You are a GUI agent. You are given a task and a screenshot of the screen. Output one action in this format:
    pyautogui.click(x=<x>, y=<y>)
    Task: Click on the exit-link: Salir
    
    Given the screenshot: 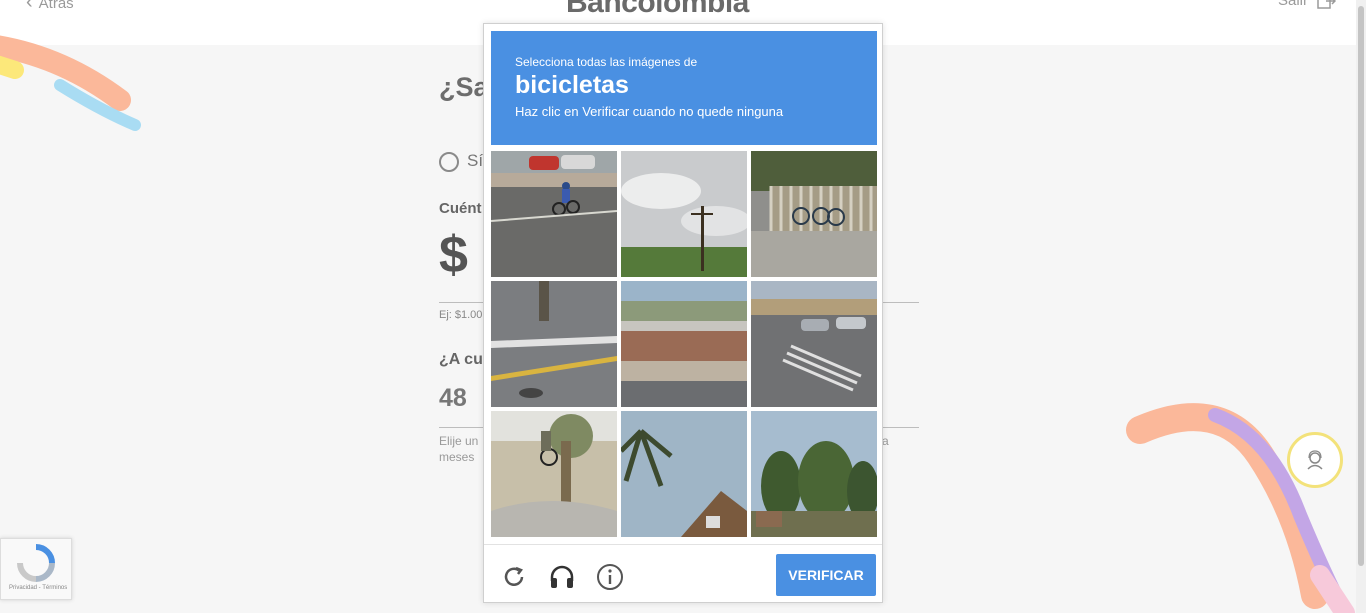 What is the action you would take?
    pyautogui.click(x=1307, y=5)
    